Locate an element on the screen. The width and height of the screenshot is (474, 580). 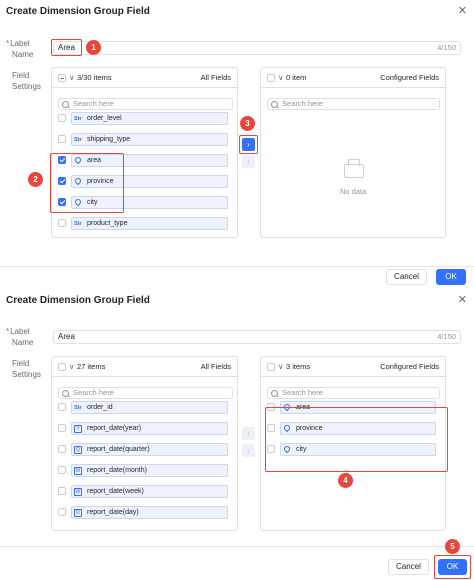
empty-inbox-icon is located at coordinates (354, 168).